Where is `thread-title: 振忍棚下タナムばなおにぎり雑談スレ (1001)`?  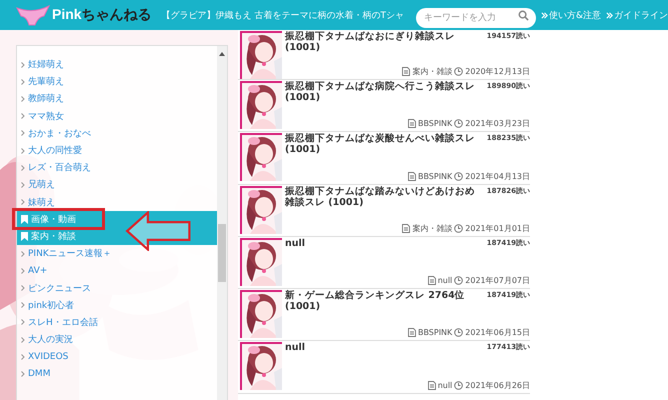
thread-title: 振忍棚下タナムばなおにぎり雑談スレ (1001) is located at coordinates (384, 42).